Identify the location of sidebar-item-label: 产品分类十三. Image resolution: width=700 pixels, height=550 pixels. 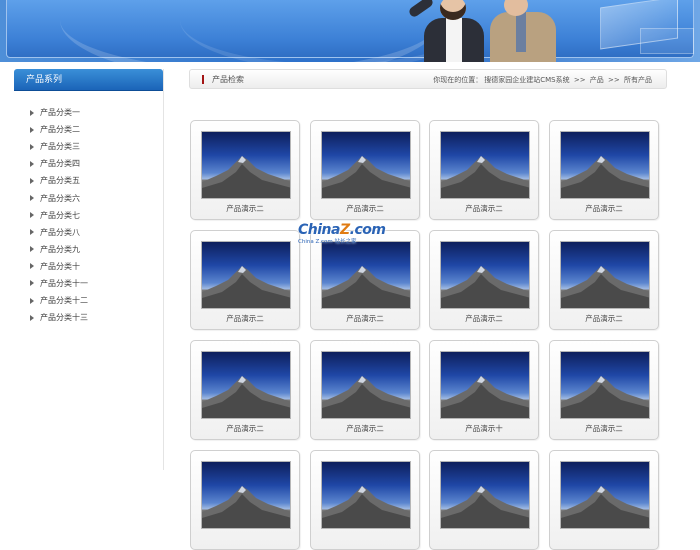
(64, 318).